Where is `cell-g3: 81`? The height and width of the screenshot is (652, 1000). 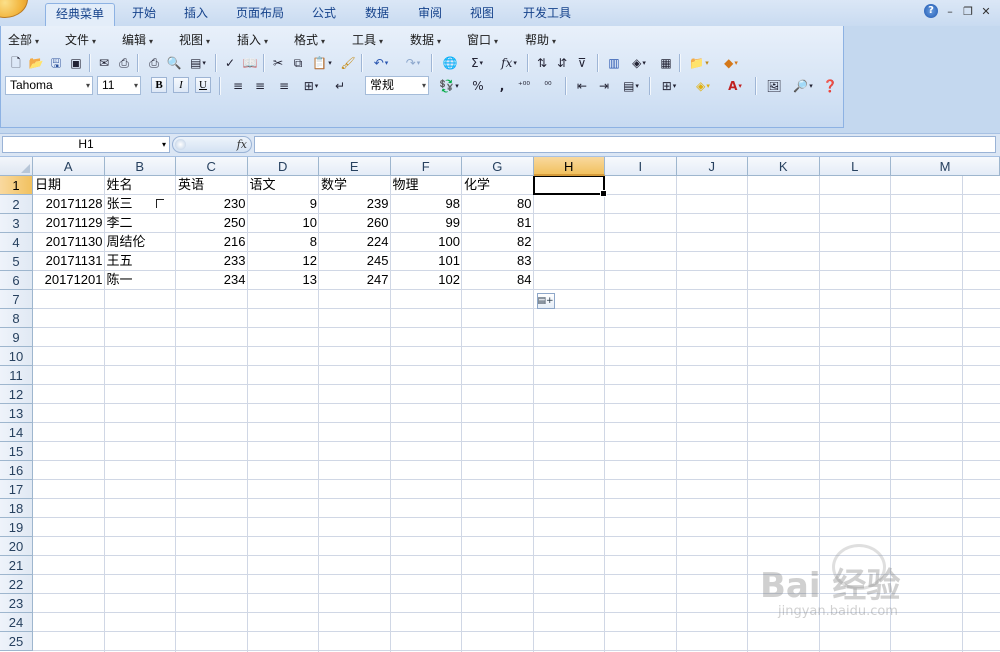
cell-g3: 81 is located at coordinates (498, 223).